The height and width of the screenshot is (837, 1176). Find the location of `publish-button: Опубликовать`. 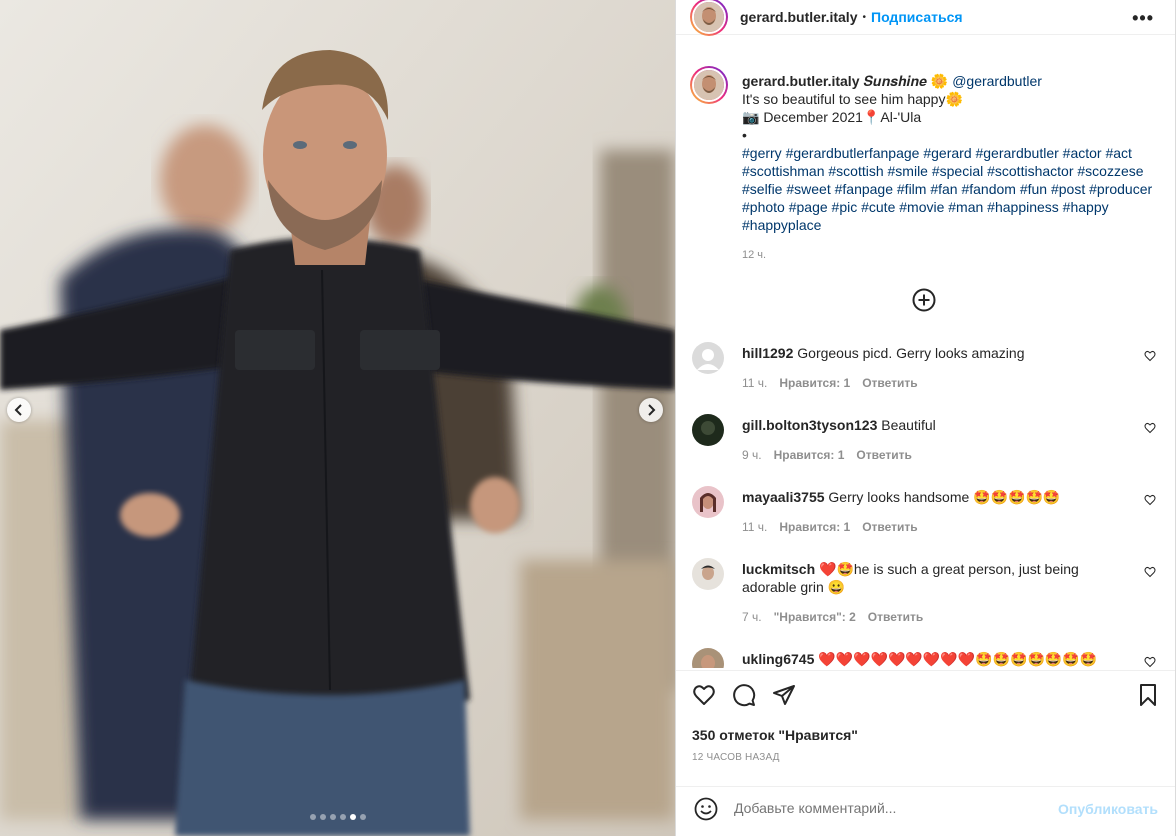

publish-button: Опубликовать is located at coordinates (1108, 809).